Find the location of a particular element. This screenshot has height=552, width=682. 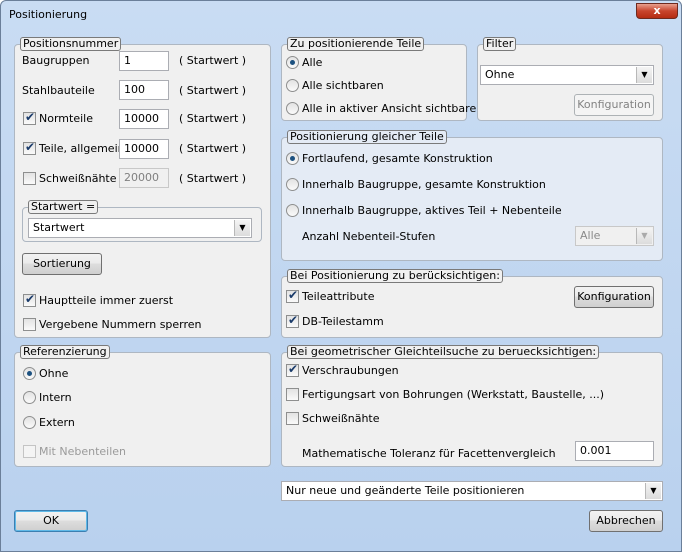

innerhalb-baugruppe-radio is located at coordinates (292, 184).